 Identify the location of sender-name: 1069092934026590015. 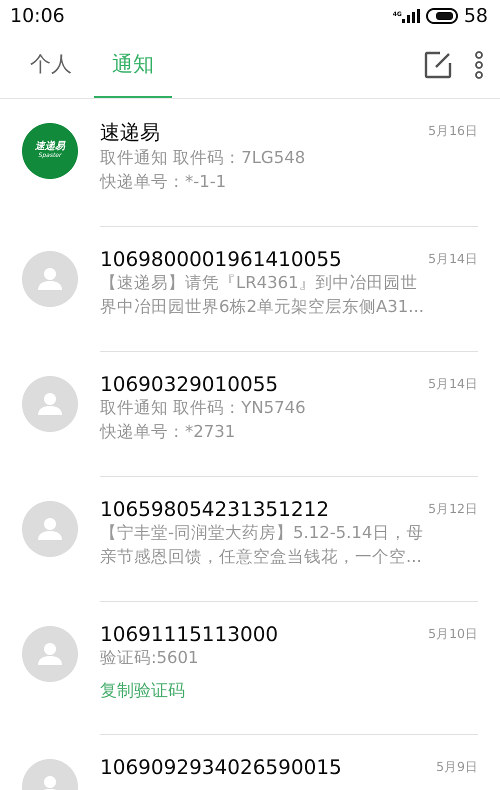
(221, 767).